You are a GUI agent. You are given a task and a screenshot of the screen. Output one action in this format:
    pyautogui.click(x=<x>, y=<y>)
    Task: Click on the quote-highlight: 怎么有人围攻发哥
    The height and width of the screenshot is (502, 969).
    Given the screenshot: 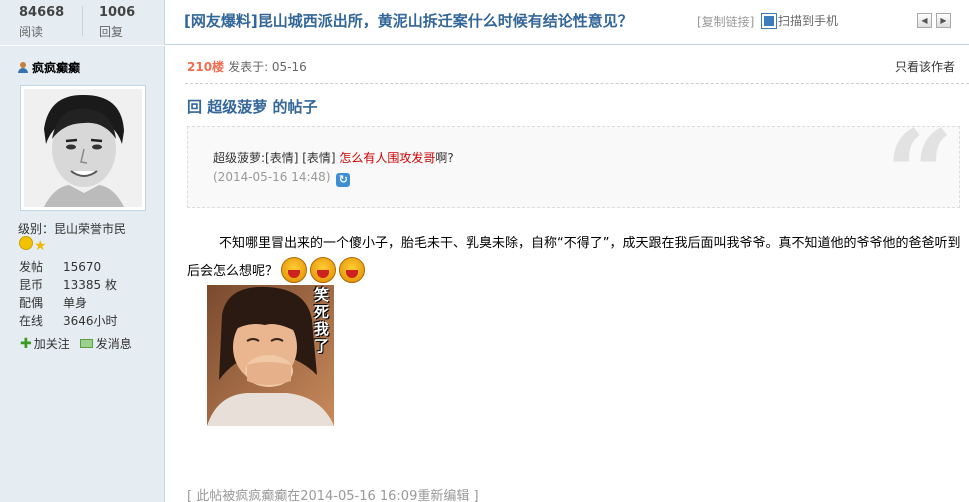 What is the action you would take?
    pyautogui.click(x=387, y=158)
    